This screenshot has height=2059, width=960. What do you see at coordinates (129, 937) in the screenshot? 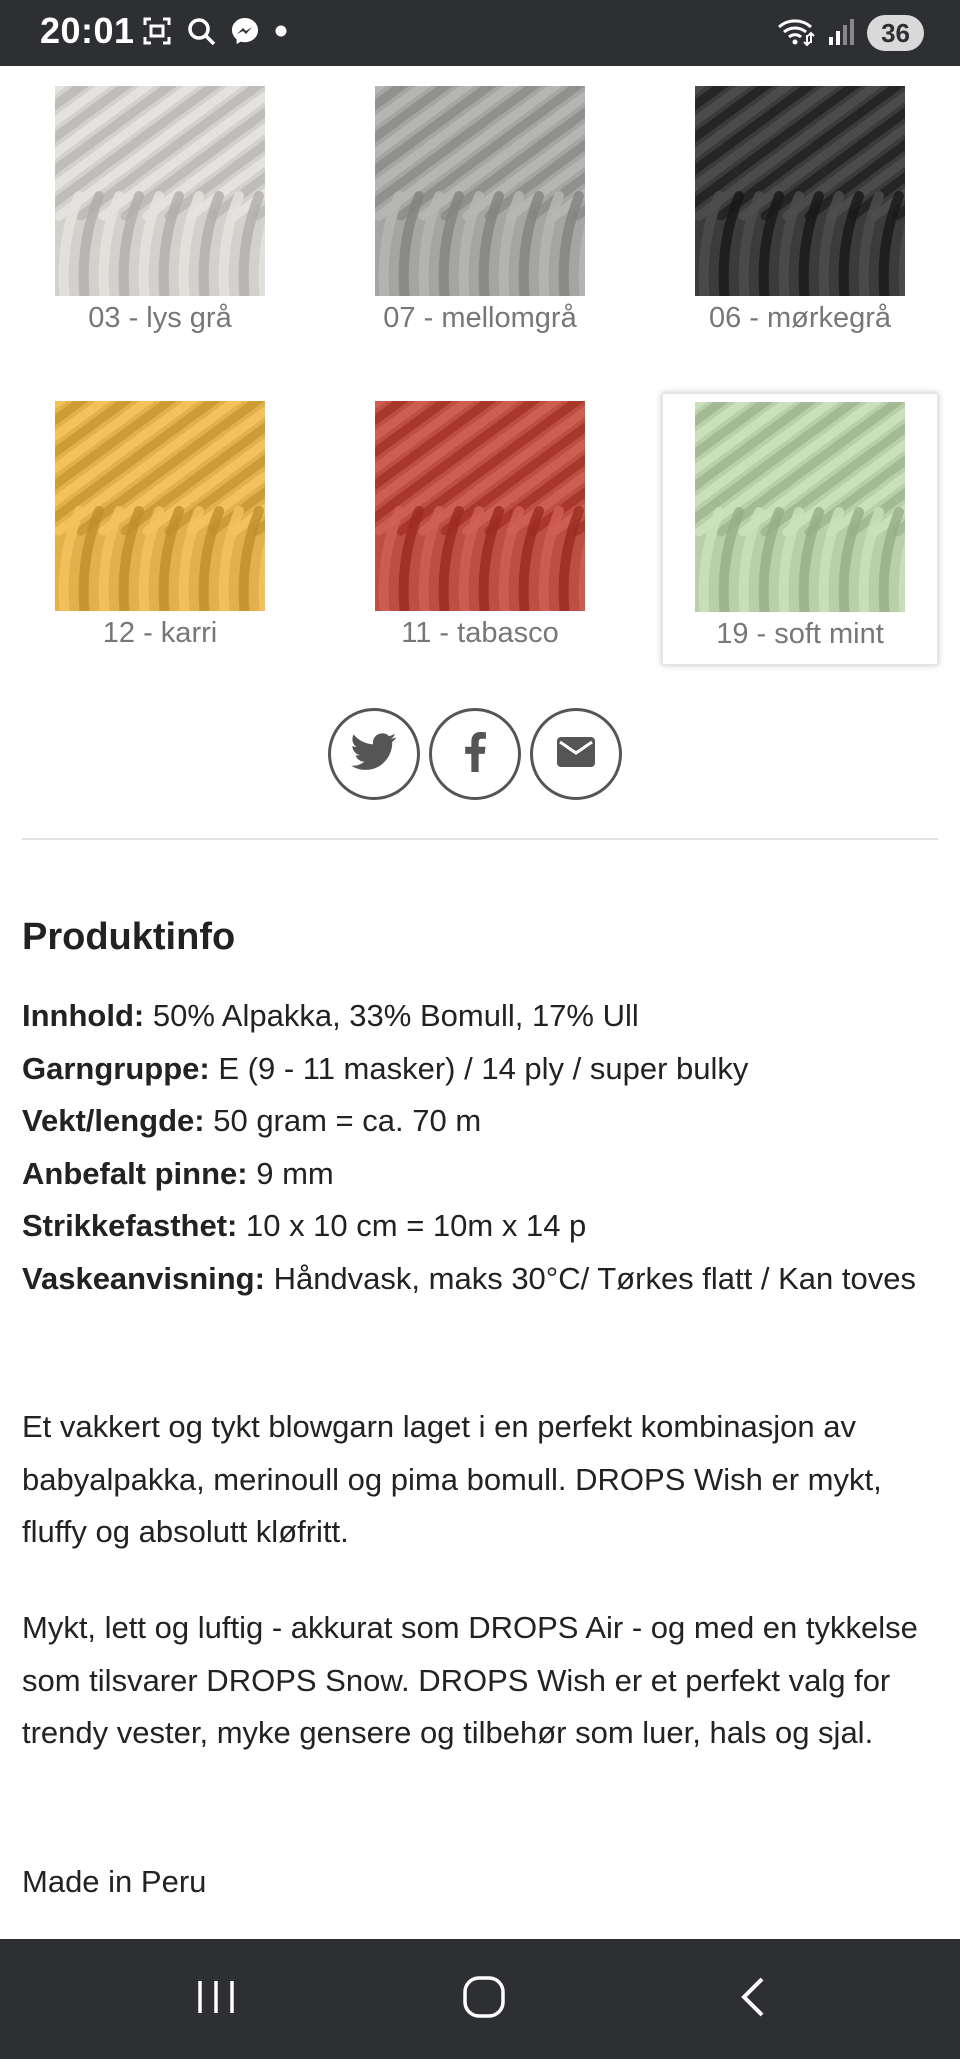
I see `product-info-title: Produktinfo` at bounding box center [129, 937].